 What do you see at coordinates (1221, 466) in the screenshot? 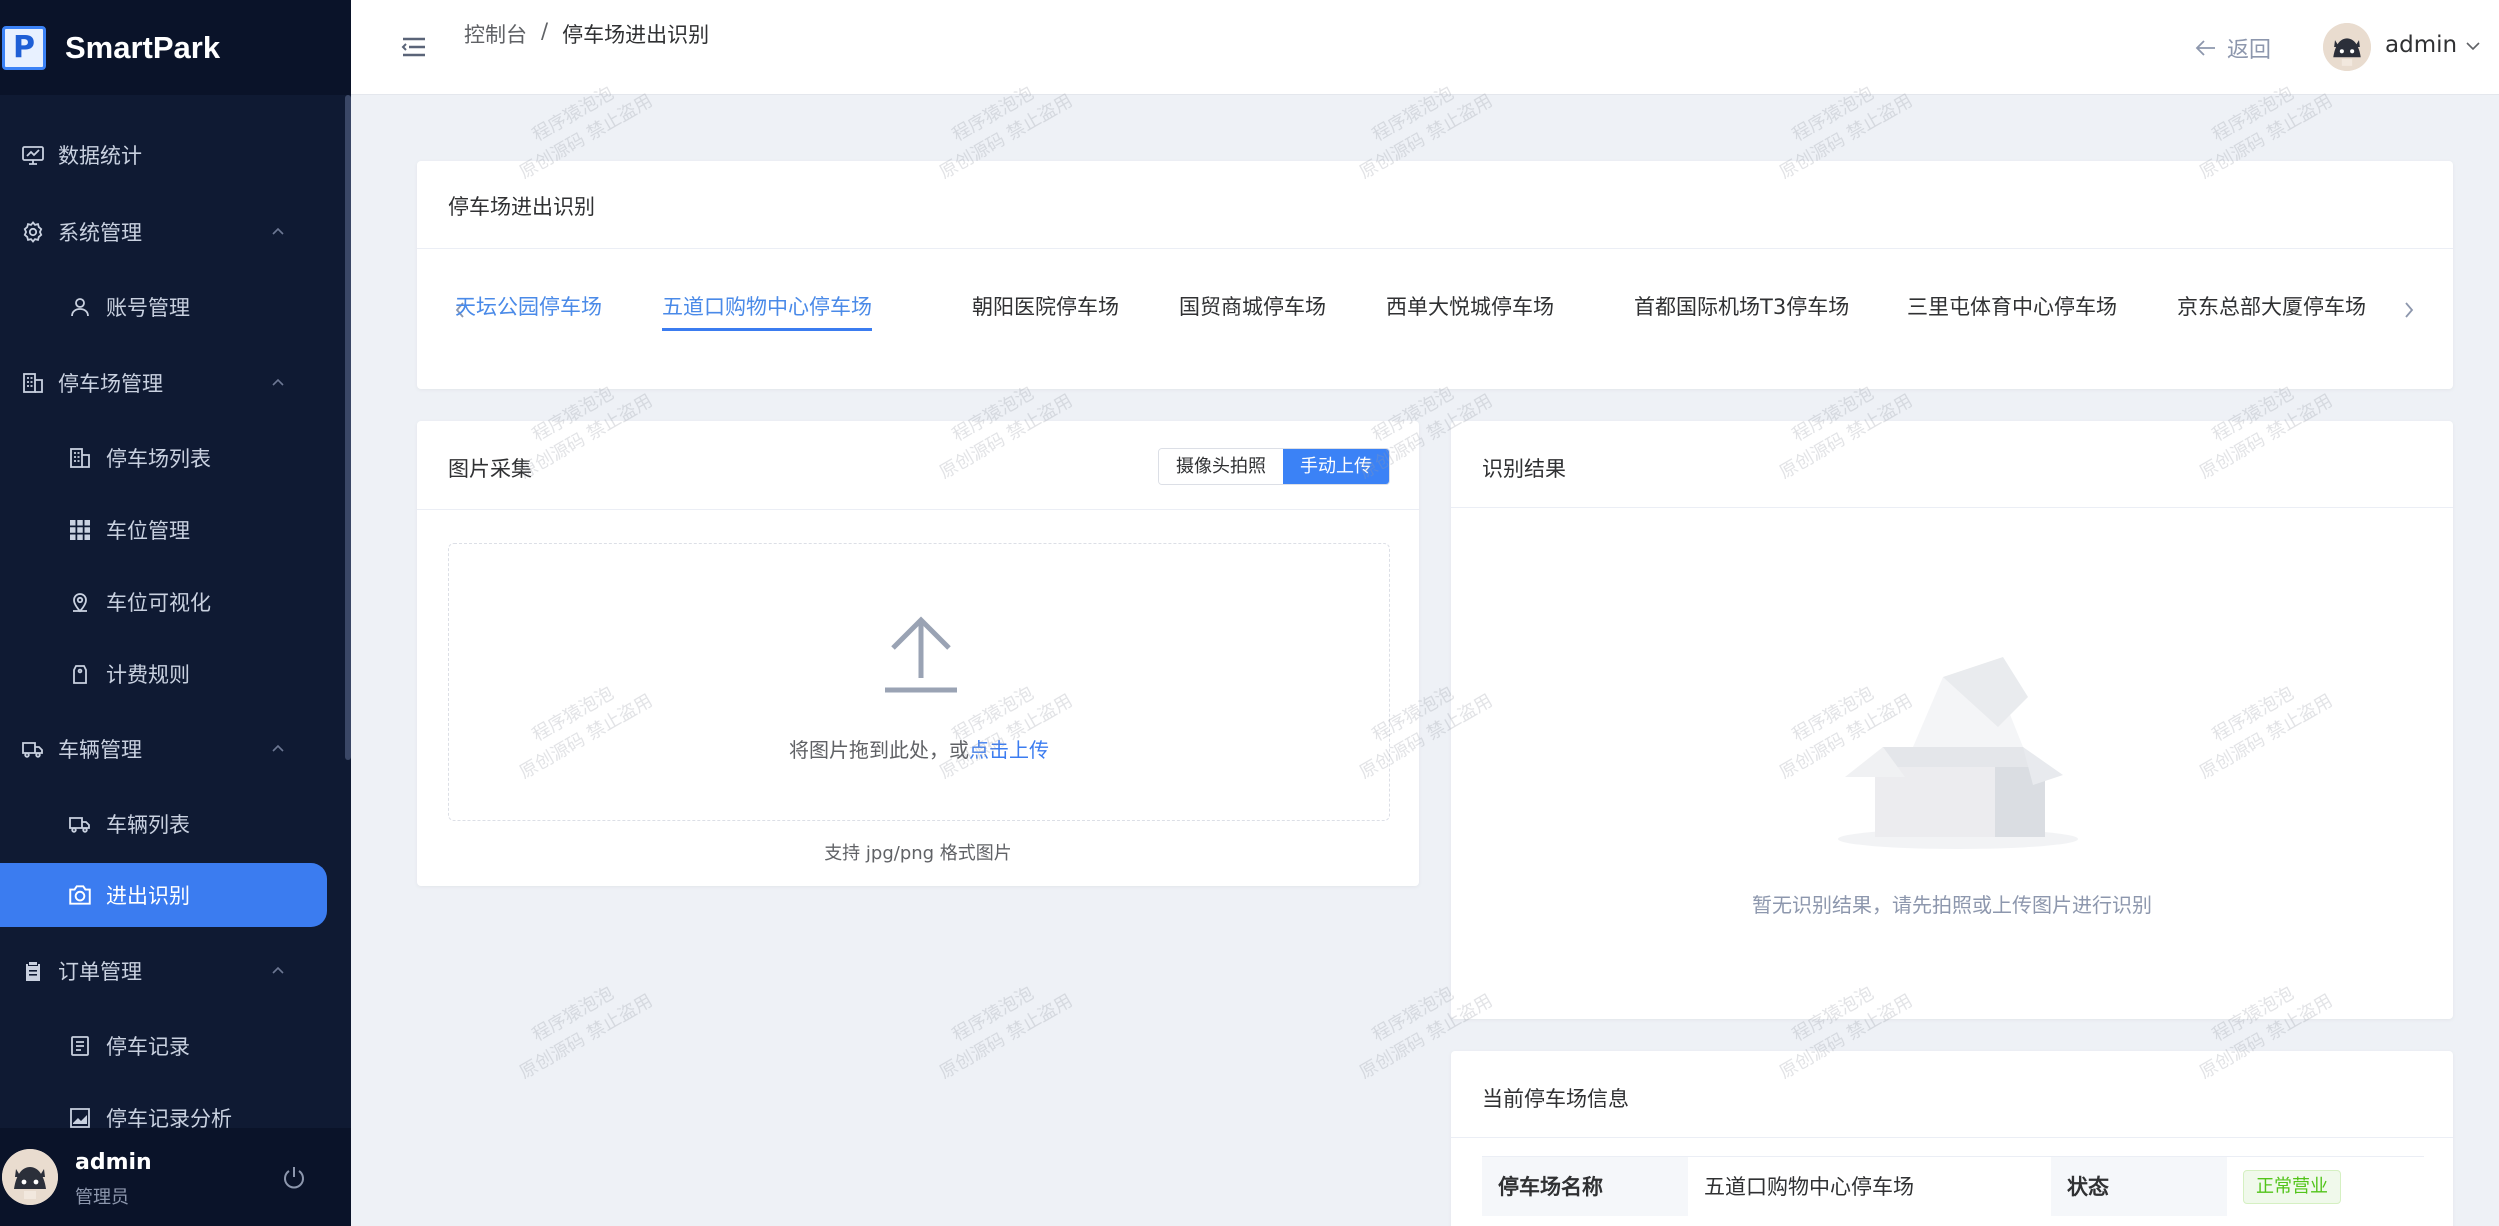
I see `camera-capture-button: 摄像头拍照` at bounding box center [1221, 466].